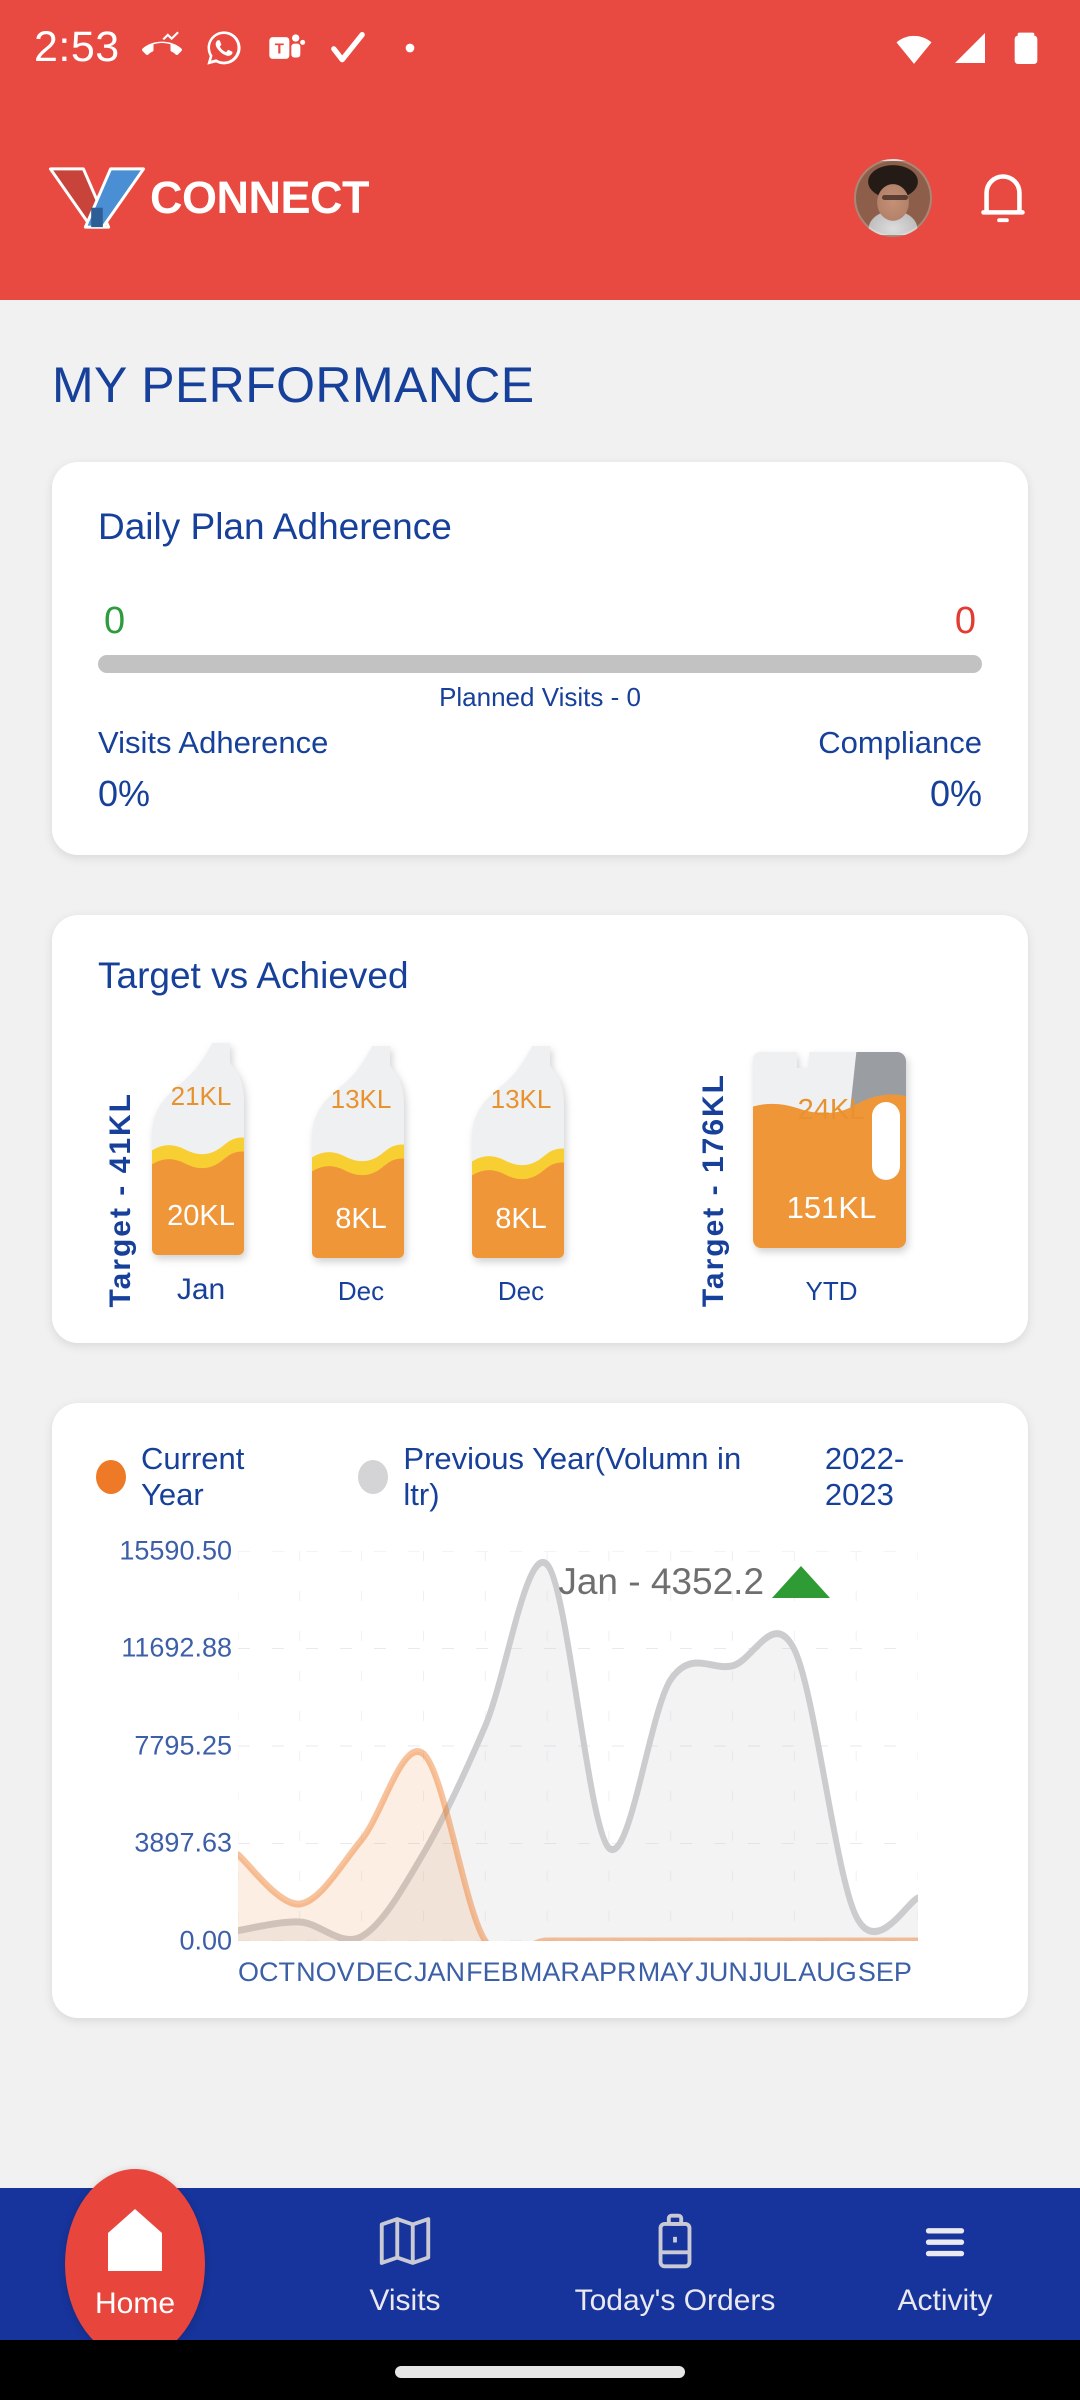 The width and height of the screenshot is (1080, 2400). What do you see at coordinates (275, 526) in the screenshot?
I see `card-title-adherence: Daily Plan Adherence` at bounding box center [275, 526].